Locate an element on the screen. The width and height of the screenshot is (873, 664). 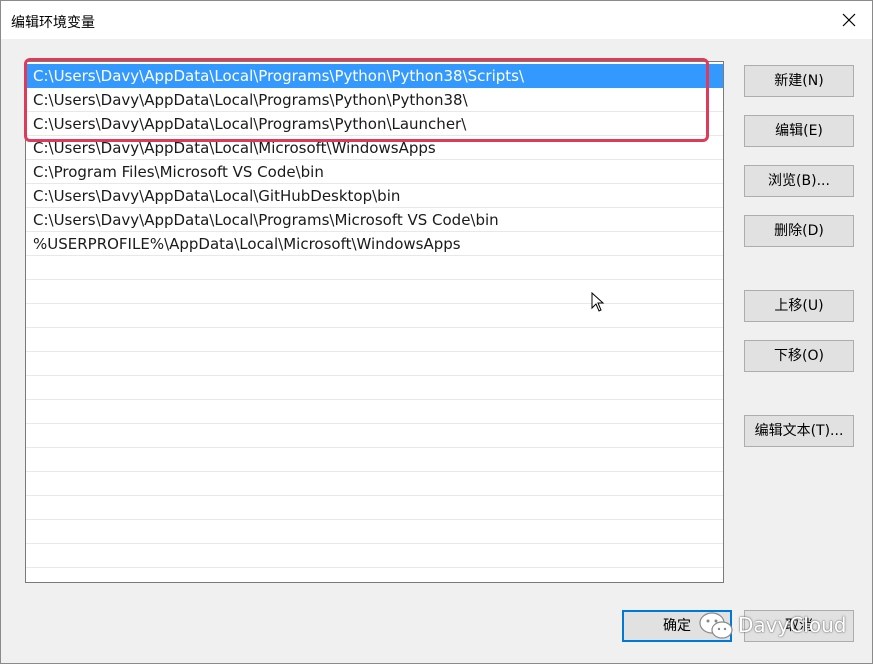
ok-button: 确定 is located at coordinates (677, 626).